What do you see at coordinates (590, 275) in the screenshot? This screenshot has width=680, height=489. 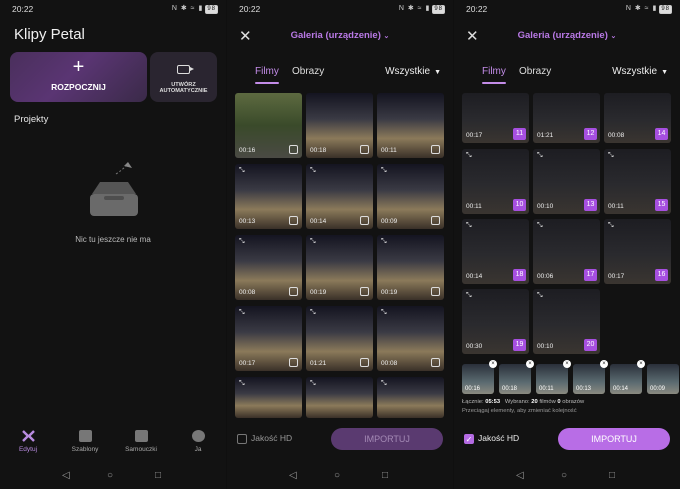 I see `selection-order-badge: 17` at bounding box center [590, 275].